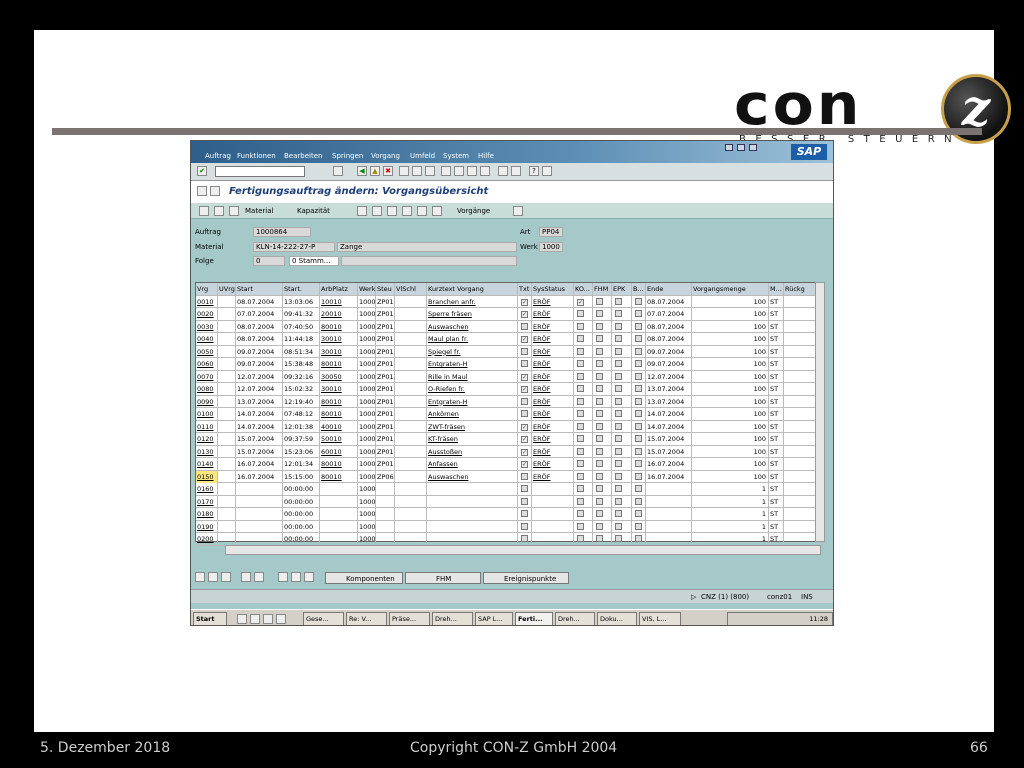  What do you see at coordinates (364, 578) in the screenshot?
I see `komponenten-button: Komponenten` at bounding box center [364, 578].